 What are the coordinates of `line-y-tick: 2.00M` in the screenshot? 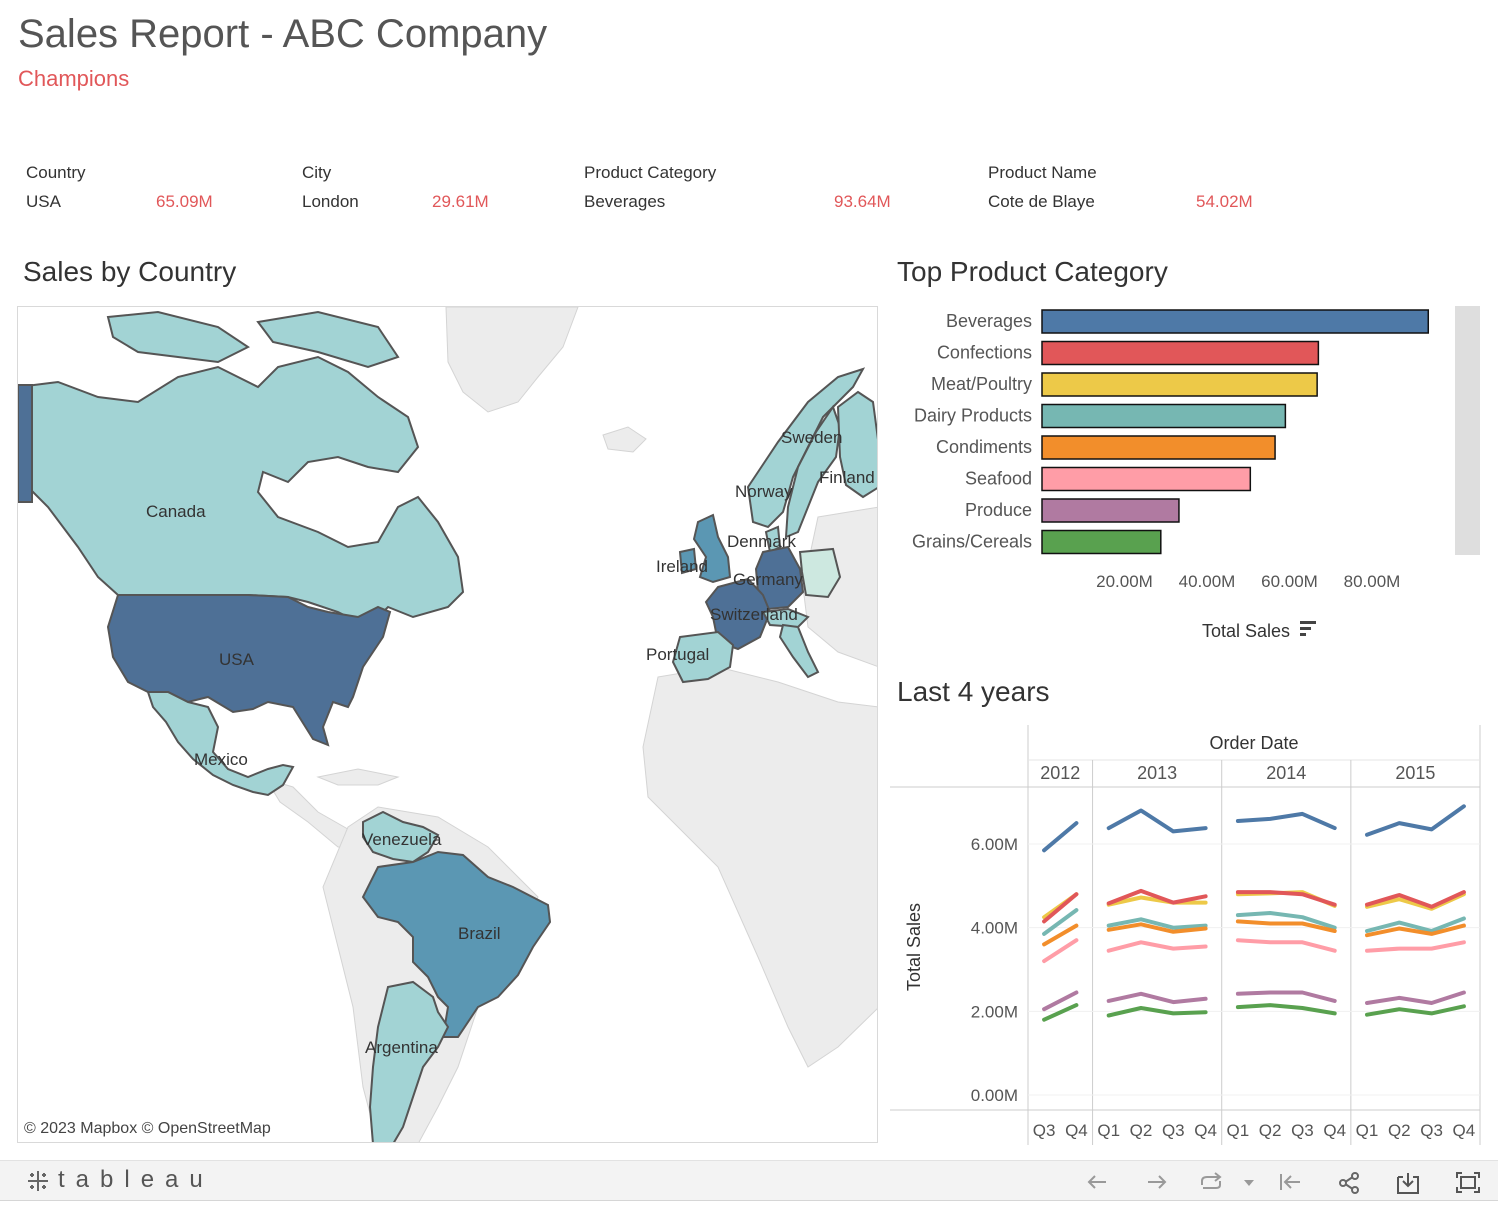 It's located at (994, 1011).